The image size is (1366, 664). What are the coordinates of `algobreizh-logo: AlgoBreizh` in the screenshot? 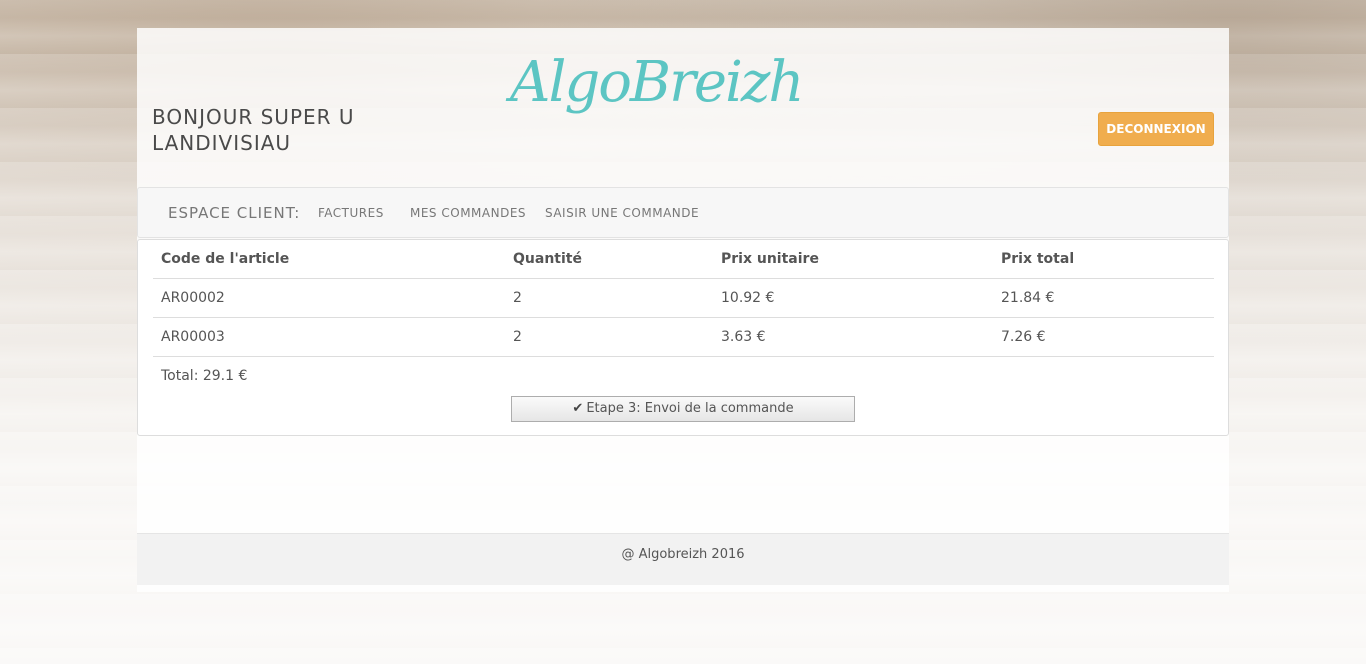 It's located at (657, 82).